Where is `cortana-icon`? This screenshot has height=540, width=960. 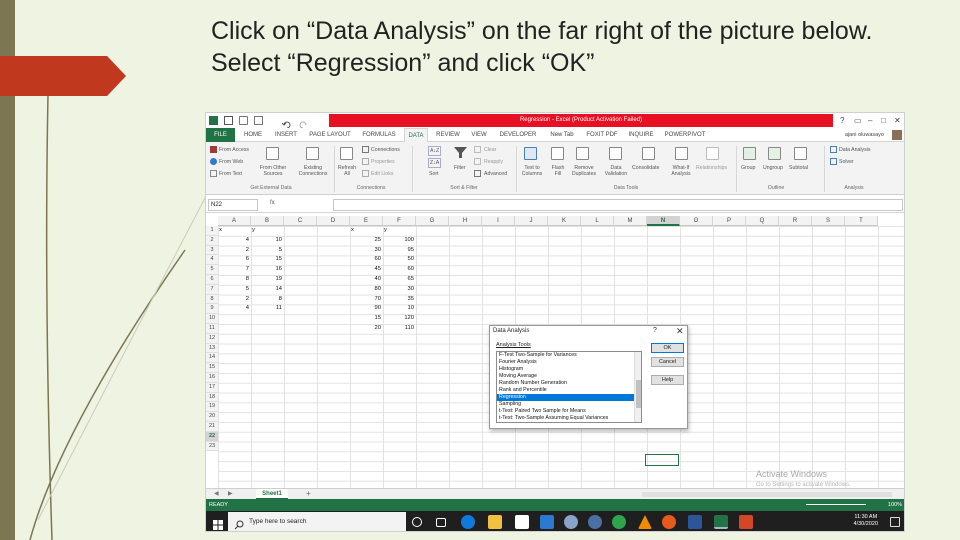
cortana-icon is located at coordinates (417, 522).